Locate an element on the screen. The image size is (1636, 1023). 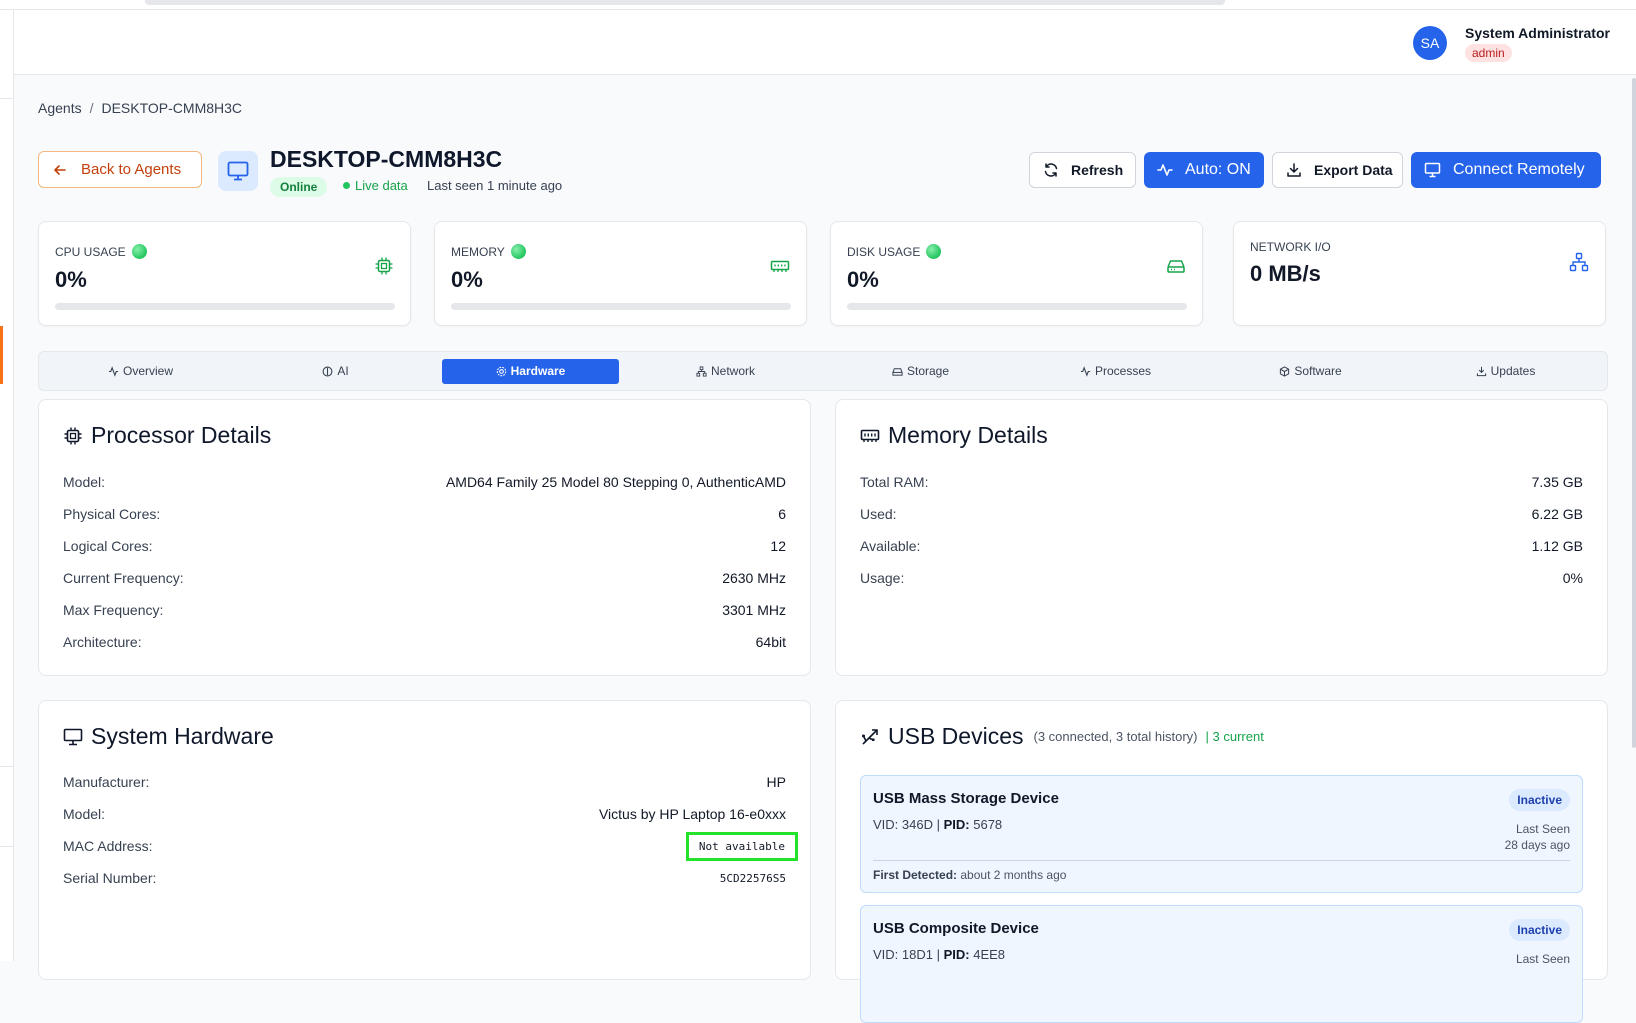
auto-refresh-label: Auto: ON is located at coordinates (1218, 169).